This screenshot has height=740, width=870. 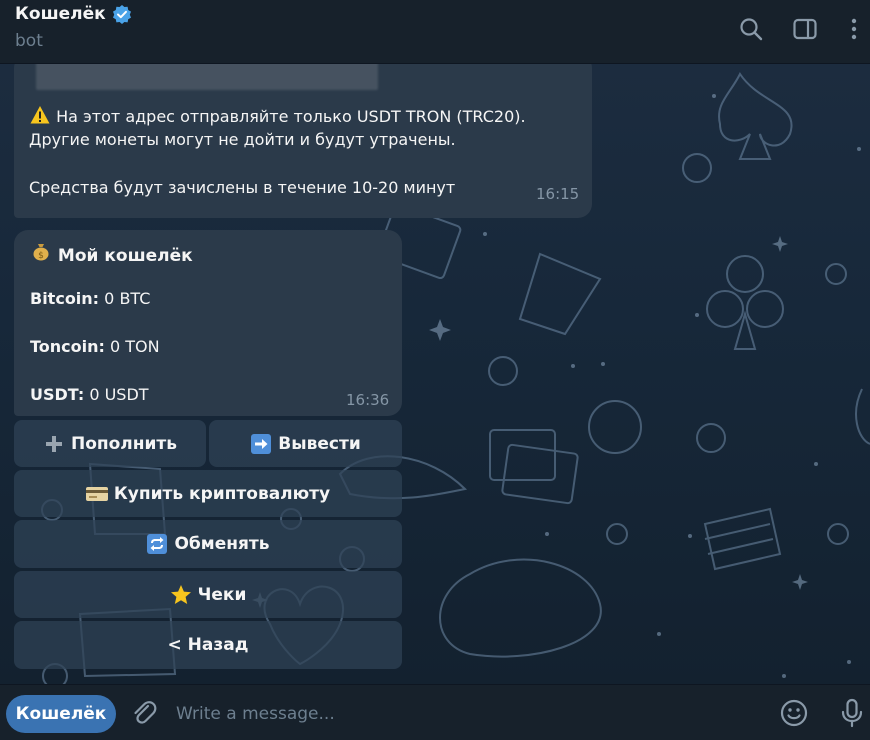 I want to click on redacted-address, so click(x=207, y=77).